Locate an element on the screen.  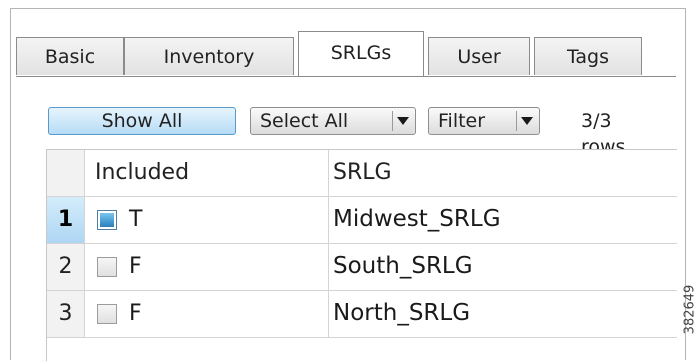
tab-user: User is located at coordinates (479, 56).